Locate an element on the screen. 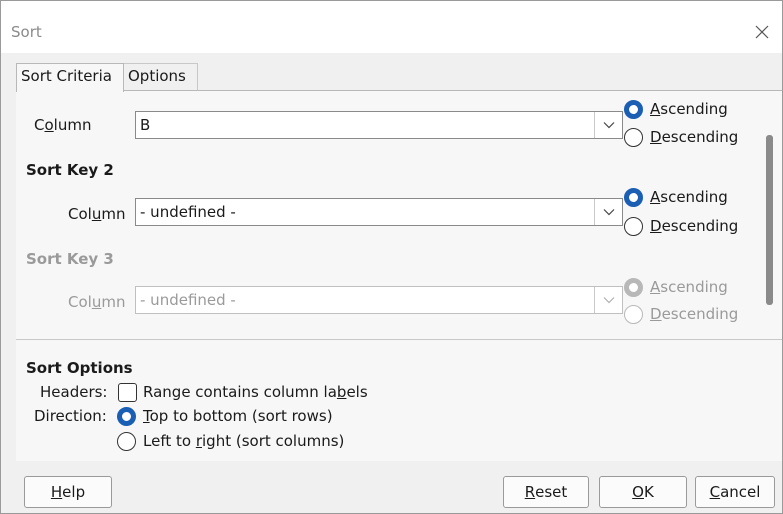 This screenshot has height=514, width=783. tab-sort-criteria: Sort Criteria is located at coordinates (70, 77).